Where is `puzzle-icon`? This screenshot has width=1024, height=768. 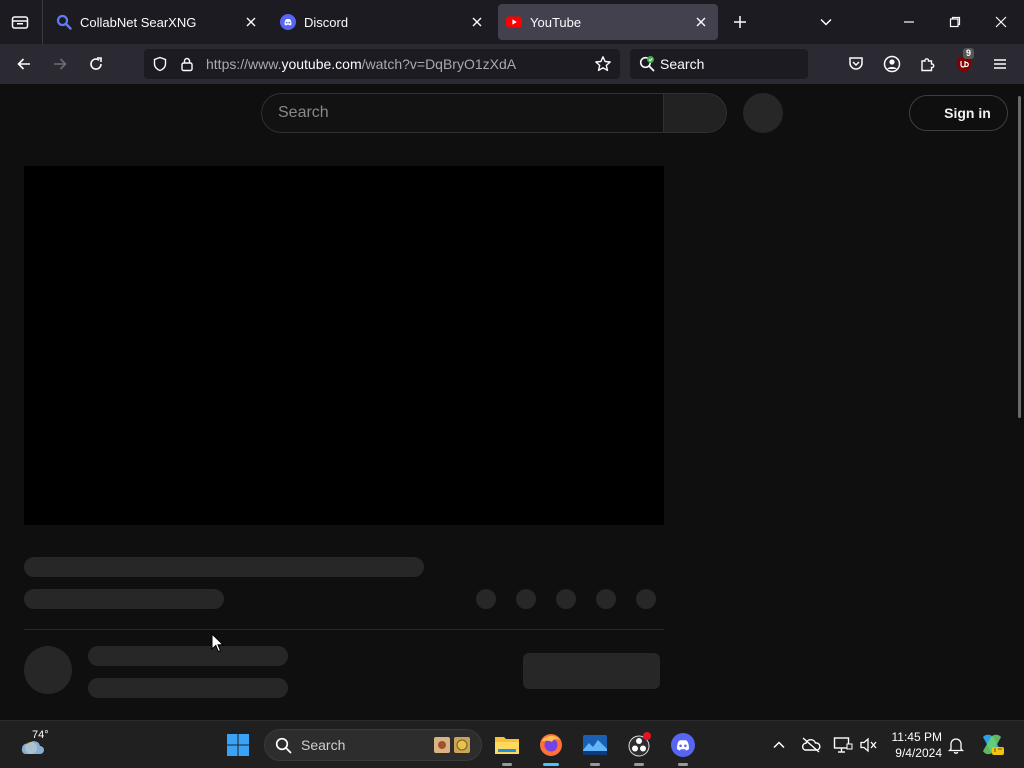 puzzle-icon is located at coordinates (928, 65).